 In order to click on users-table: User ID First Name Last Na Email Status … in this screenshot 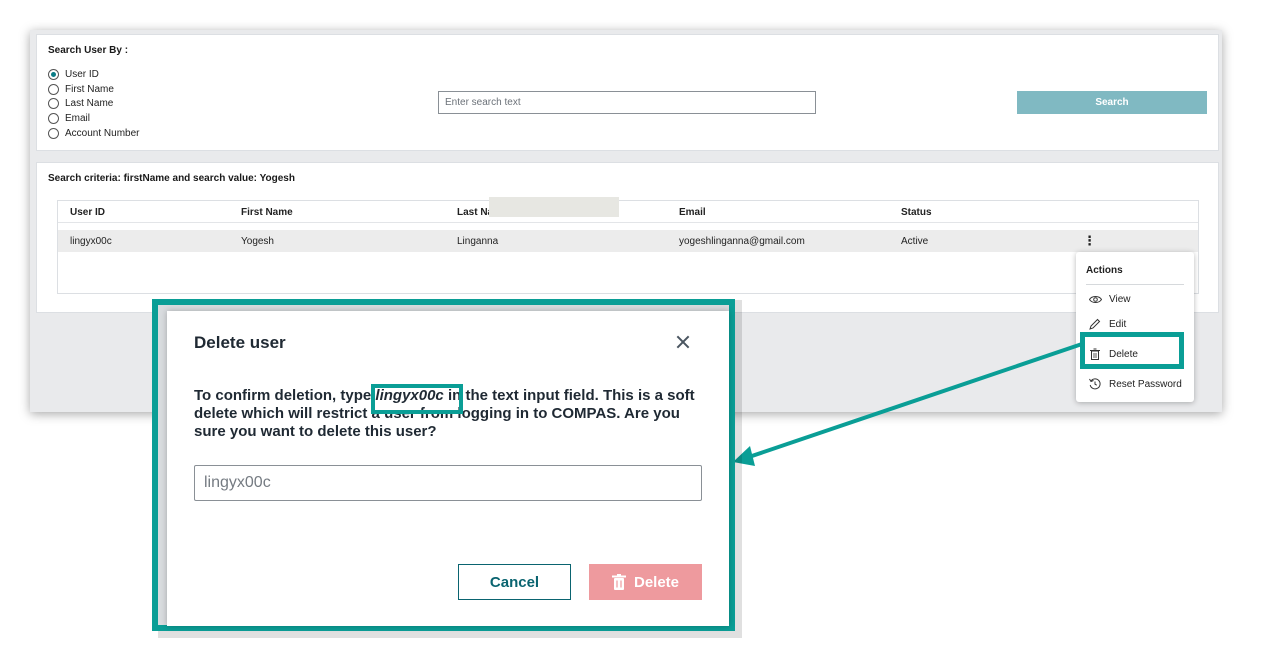, I will do `click(628, 247)`.